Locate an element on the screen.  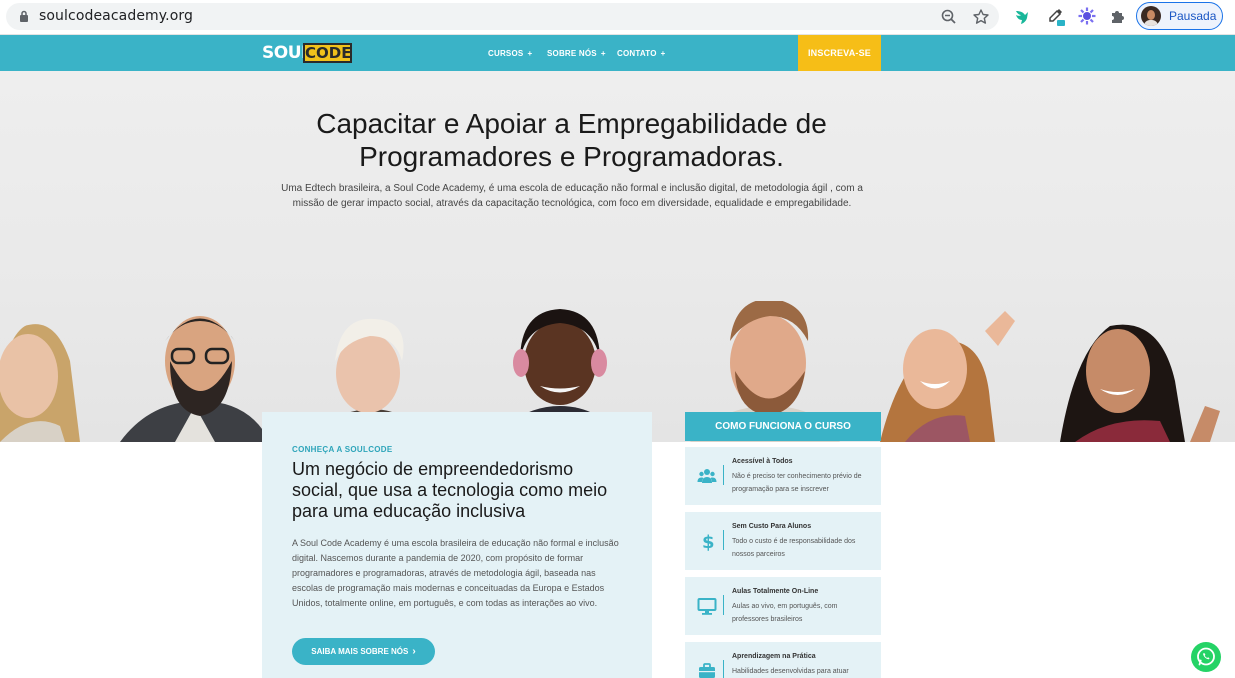
browser-toolbar: soulcodeacademy.org Pausada is located at coordinates (617, 17).